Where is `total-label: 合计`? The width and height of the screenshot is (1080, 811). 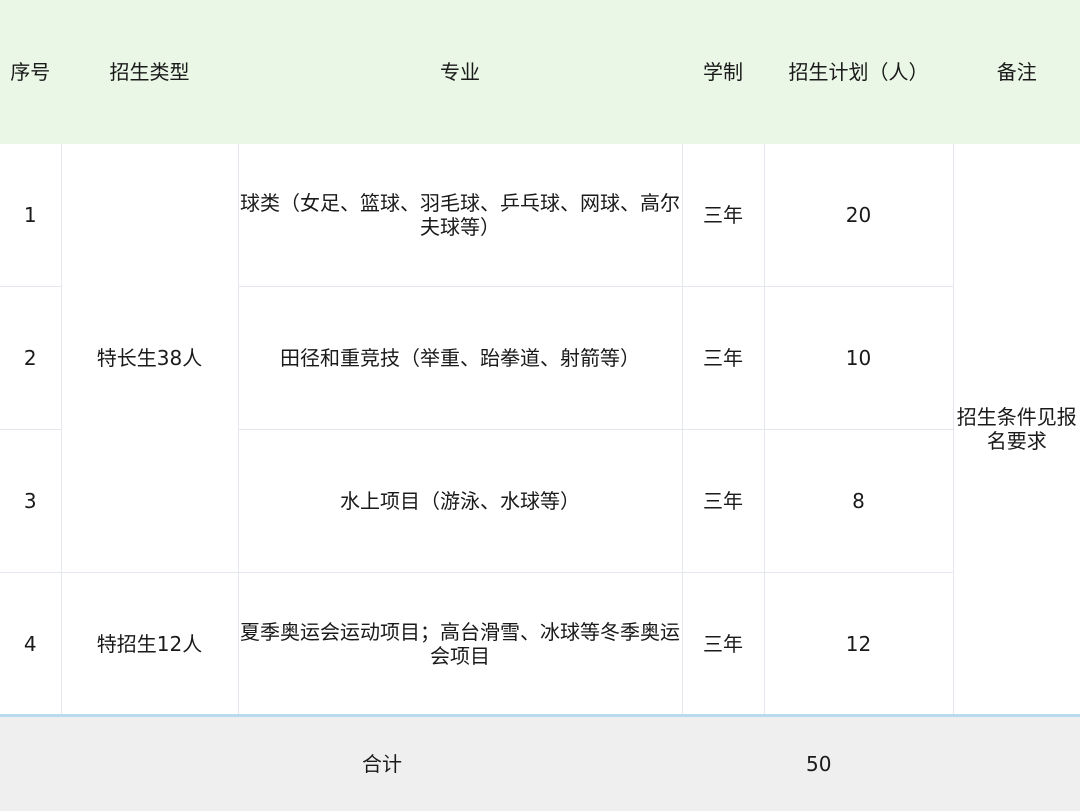
total-label: 合计 is located at coordinates (382, 762).